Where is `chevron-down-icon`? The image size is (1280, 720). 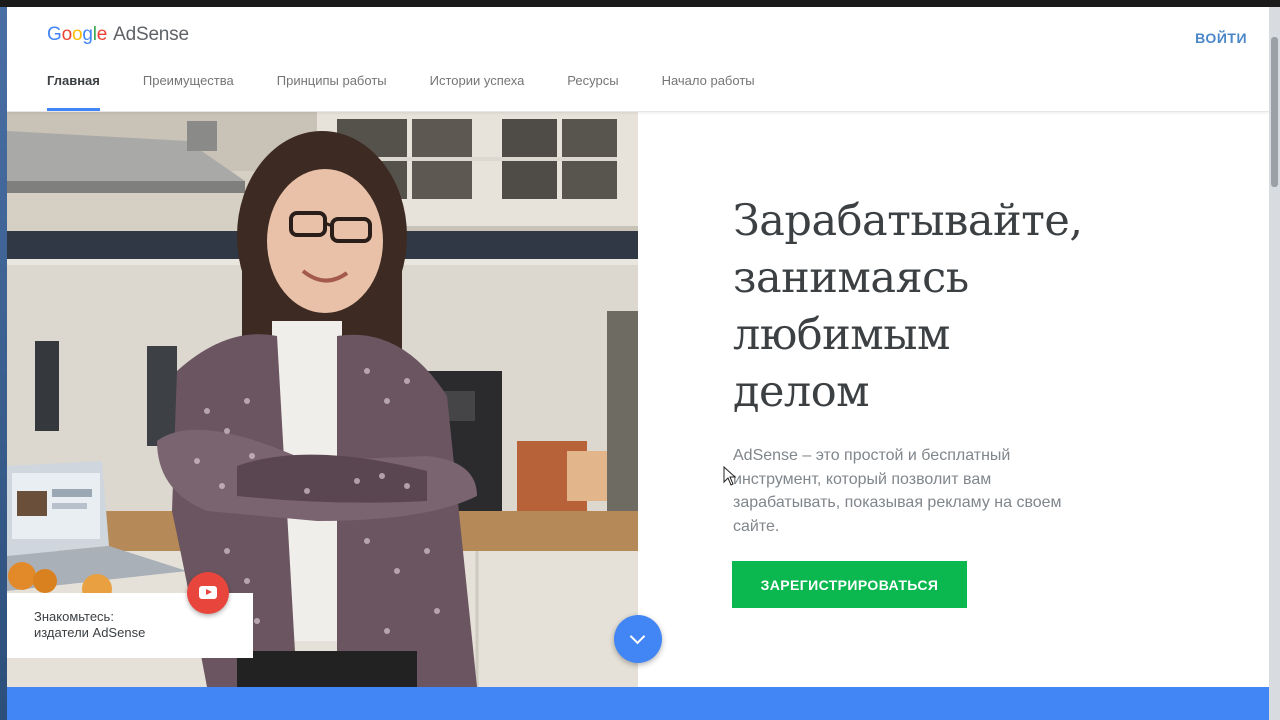 chevron-down-icon is located at coordinates (637, 636).